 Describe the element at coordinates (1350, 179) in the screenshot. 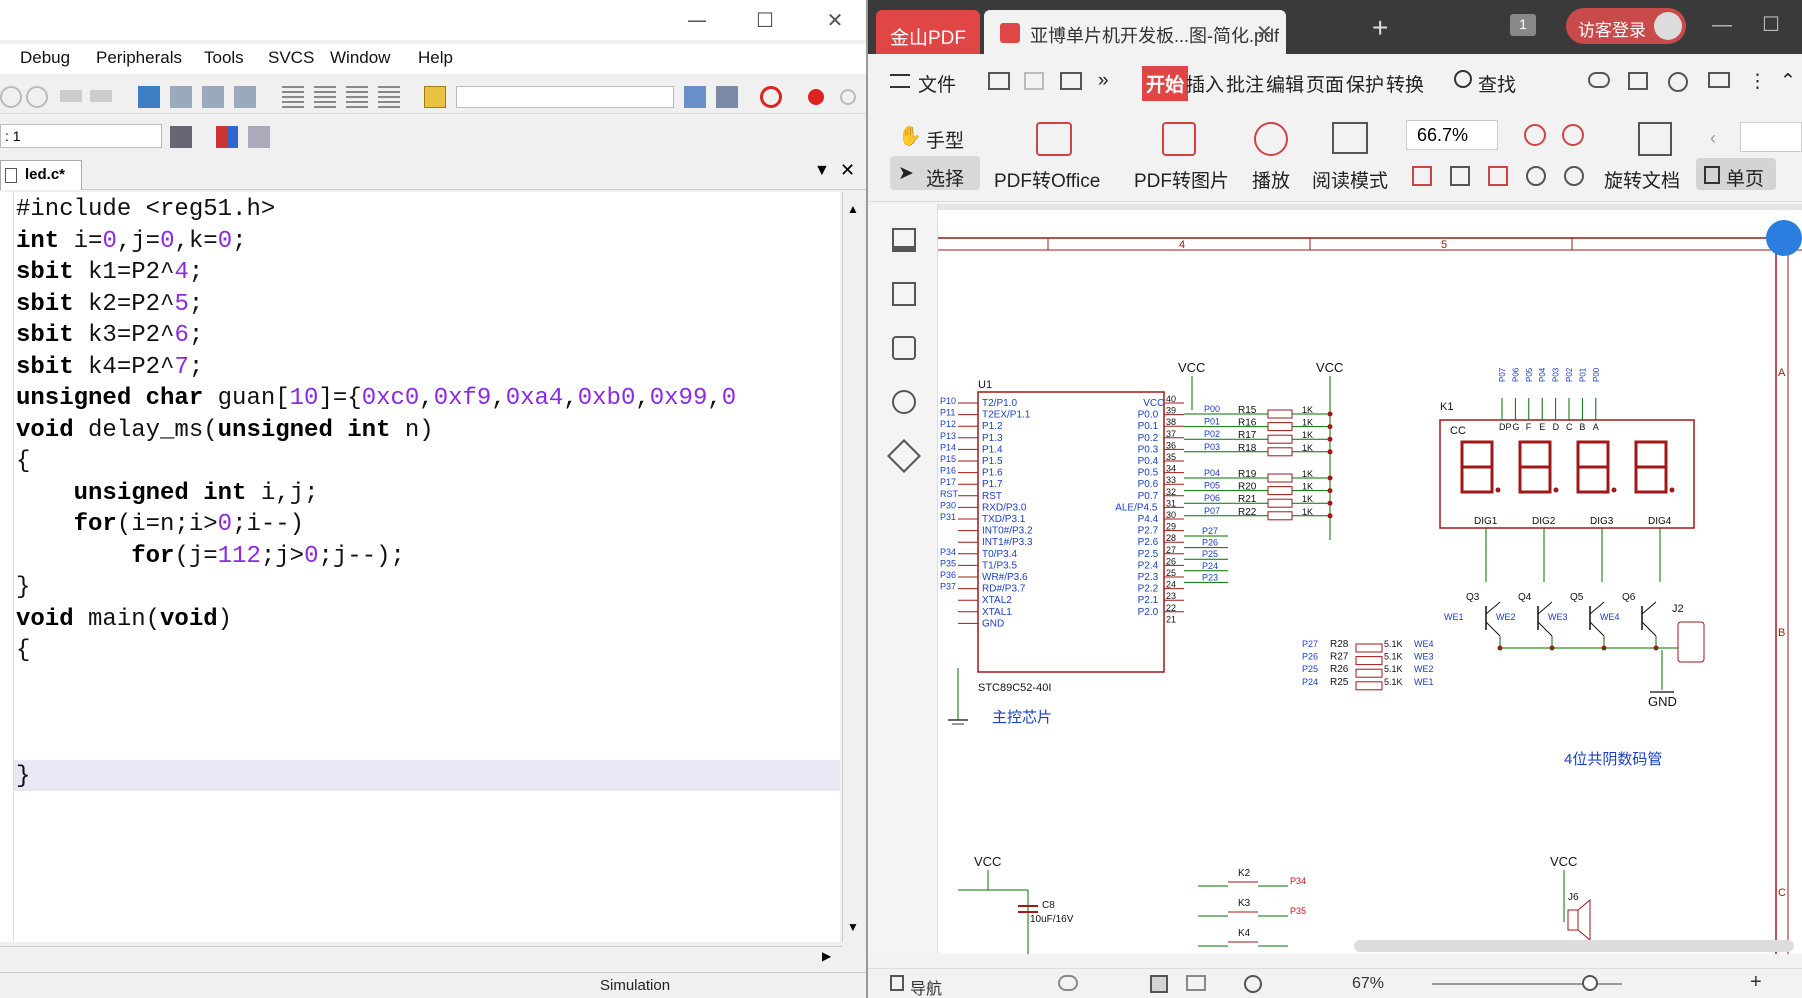

I see `read-mode-button: 阅读模式` at that location.